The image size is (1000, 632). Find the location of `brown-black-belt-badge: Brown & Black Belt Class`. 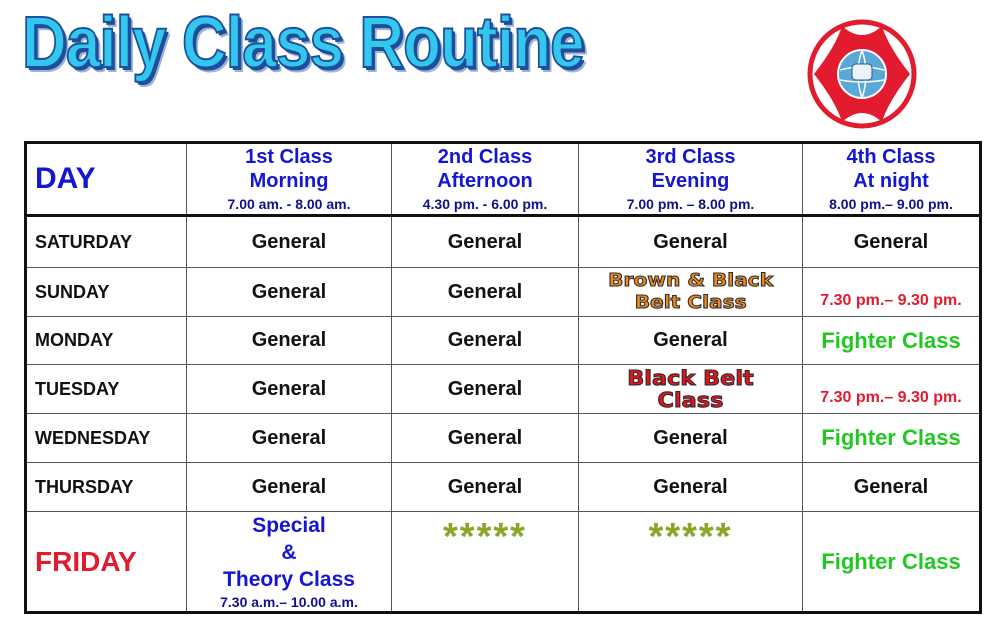

brown-black-belt-badge: Brown & Black Belt Class is located at coordinates (690, 292).